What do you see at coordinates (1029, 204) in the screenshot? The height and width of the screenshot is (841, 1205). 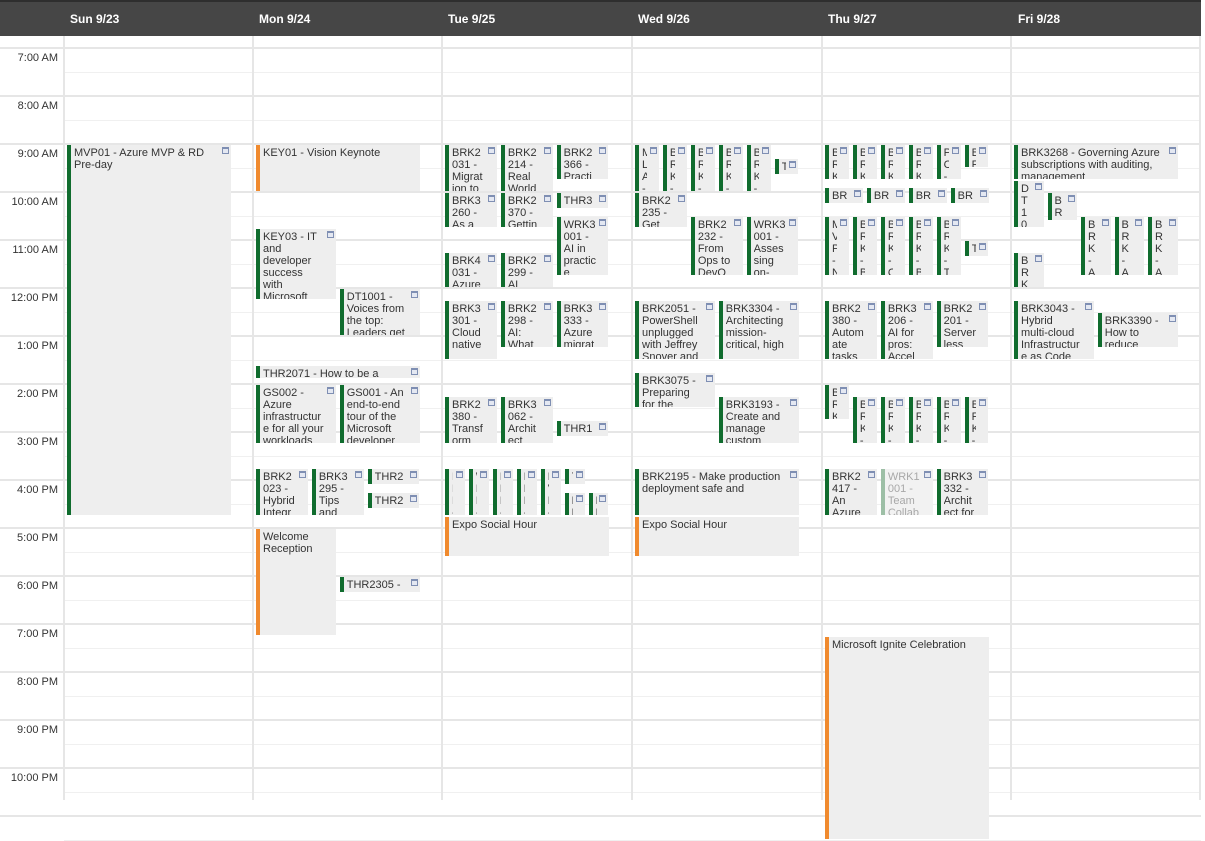 I see `calendar-event: DT1002 - In con` at bounding box center [1029, 204].